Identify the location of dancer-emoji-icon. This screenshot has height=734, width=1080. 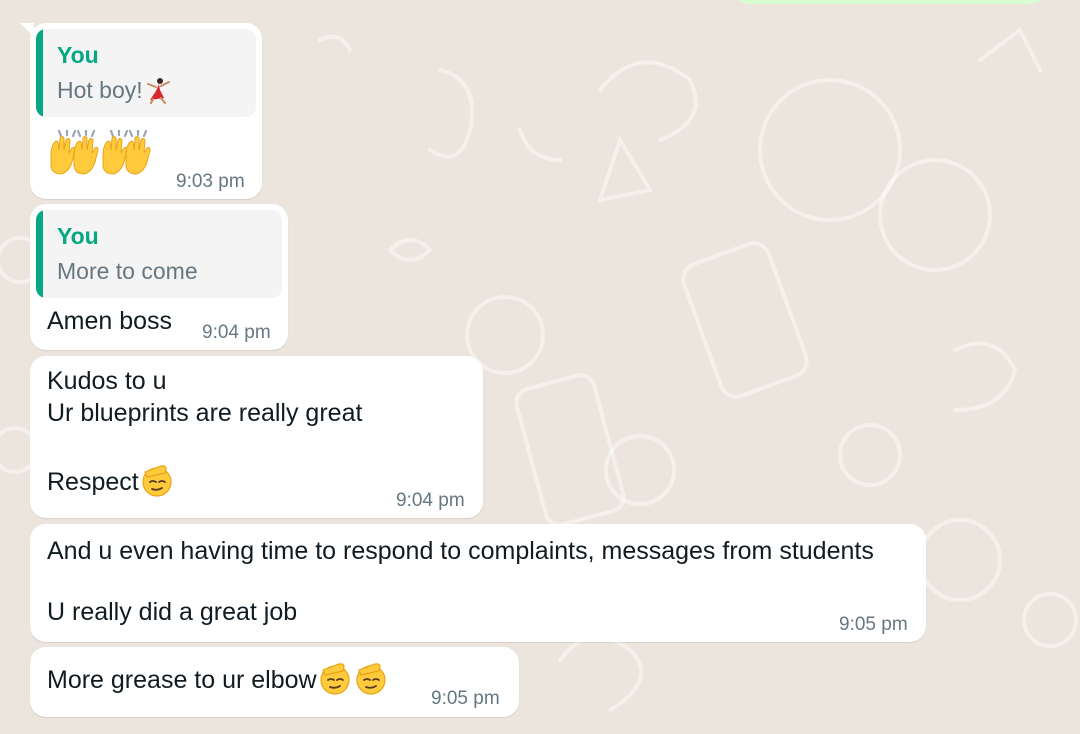
(158, 90).